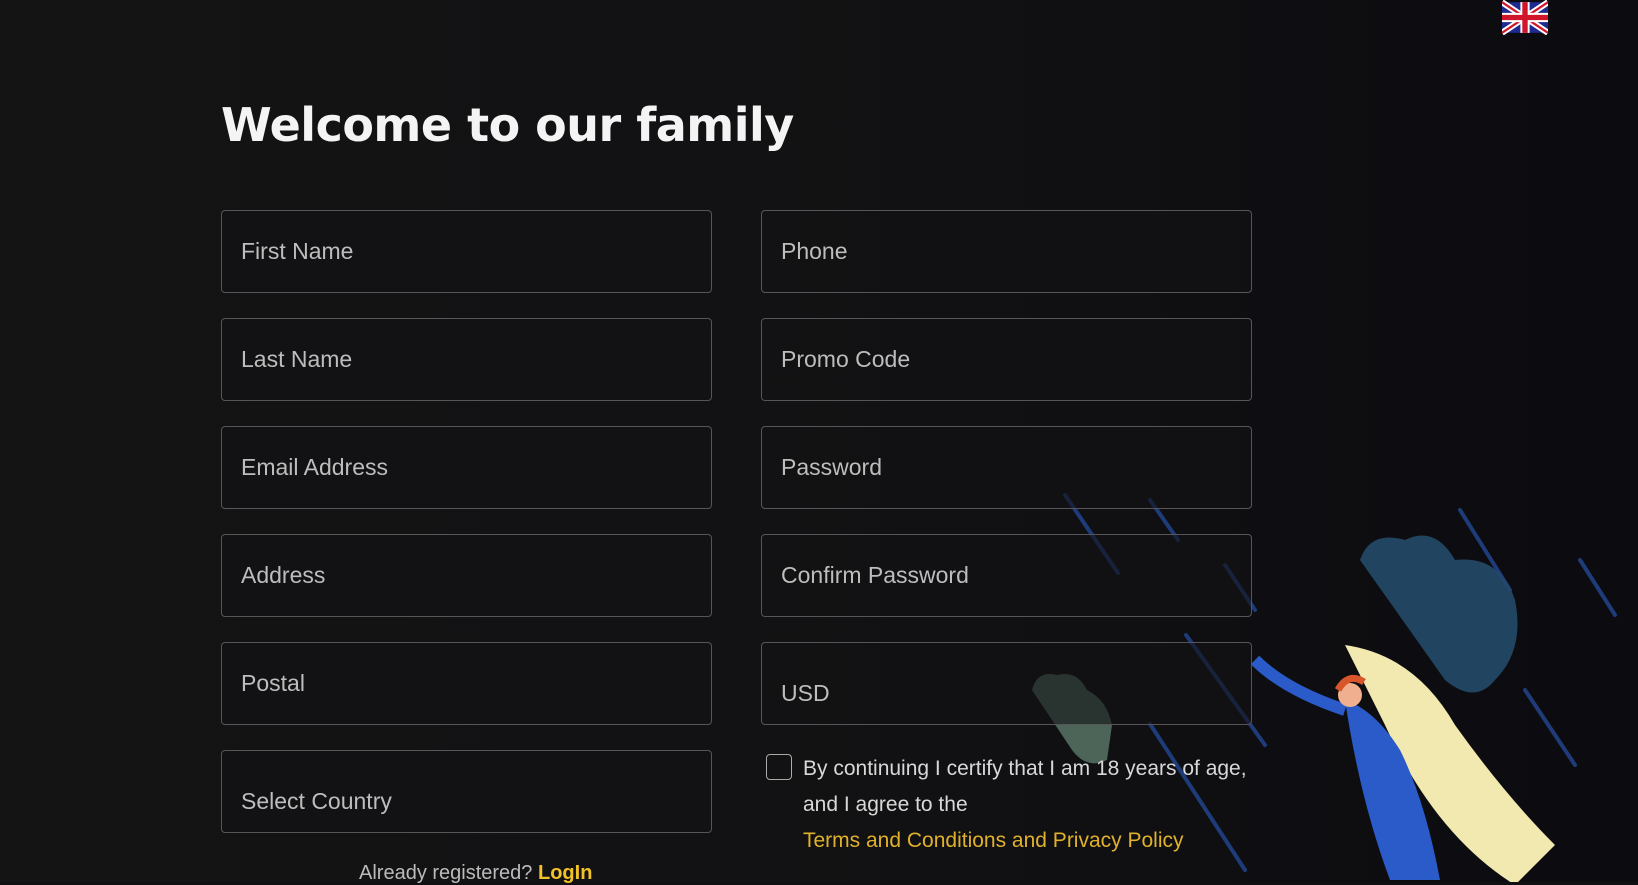 The image size is (1638, 885). Describe the element at coordinates (1016, 359) in the screenshot. I see `promo-code-input` at that location.